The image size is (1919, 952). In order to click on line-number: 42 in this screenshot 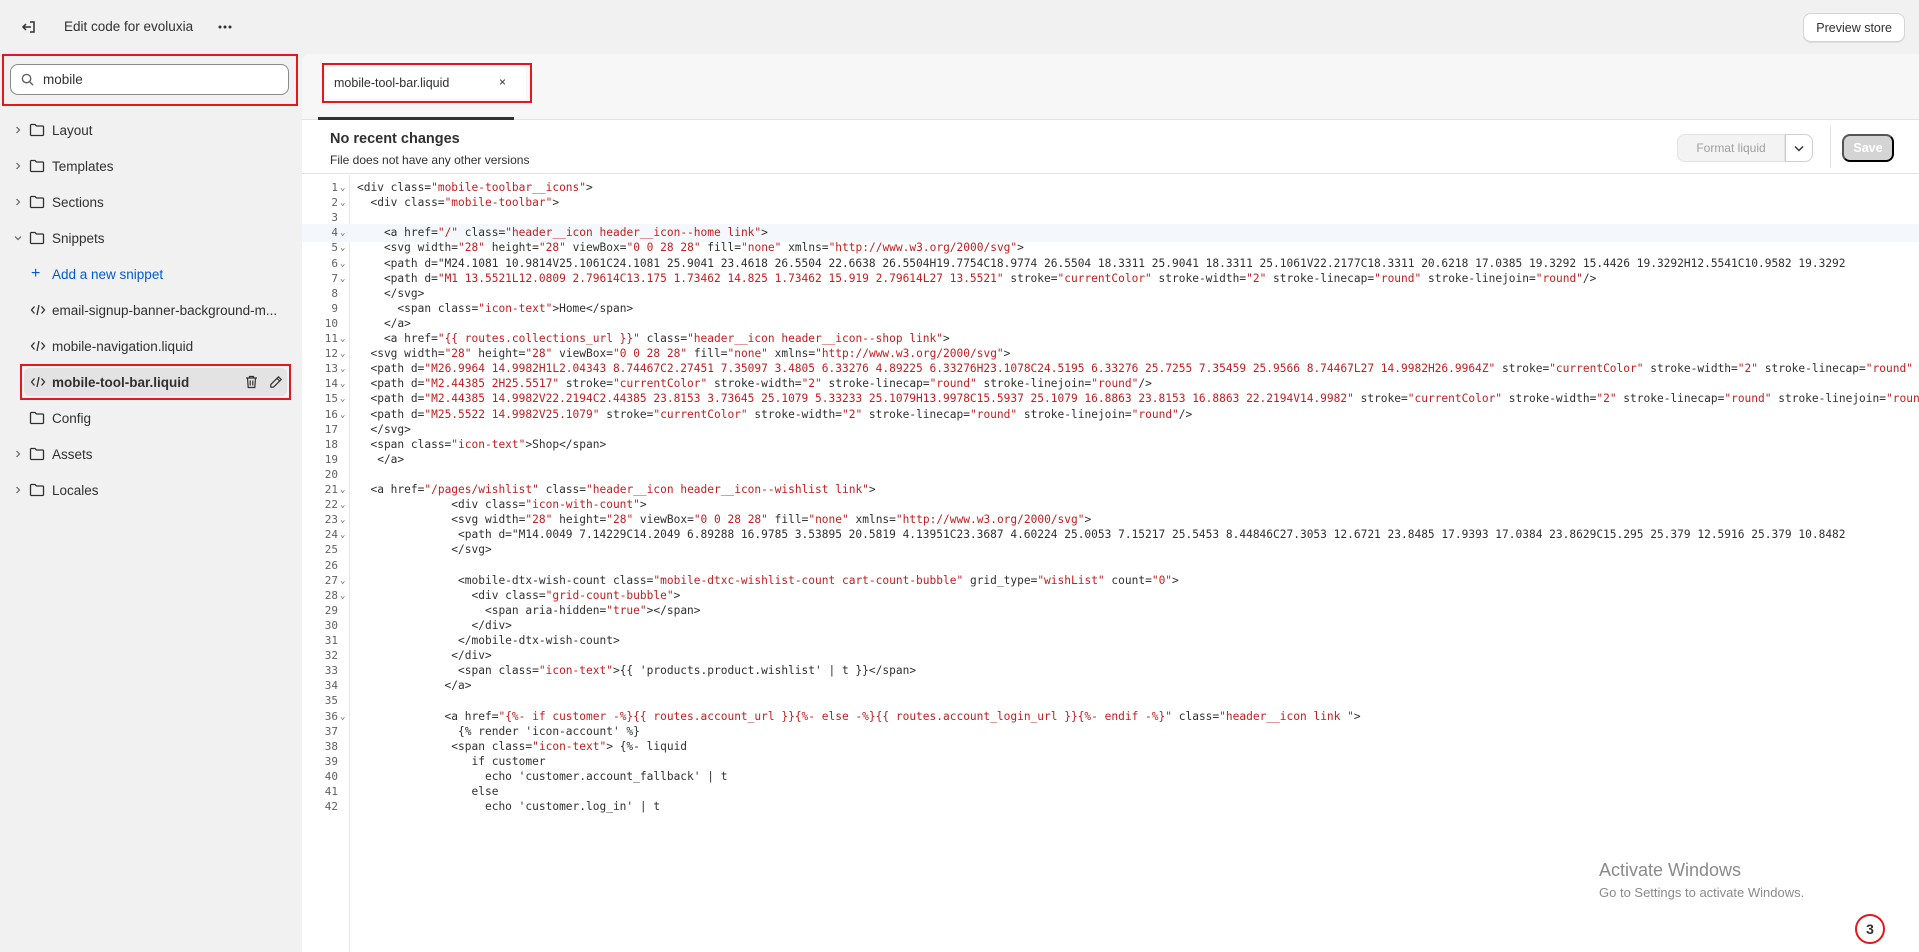, I will do `click(331, 807)`.